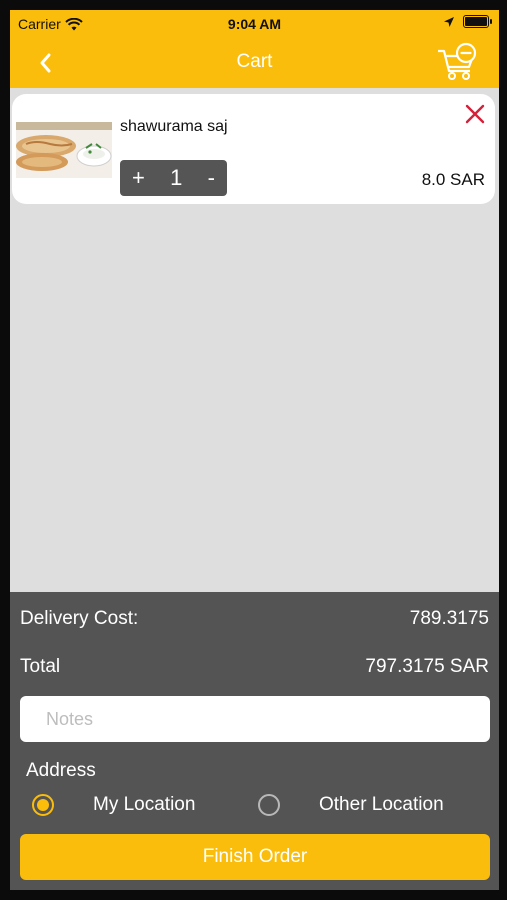 Image resolution: width=507 pixels, height=900 pixels. I want to click on finish-order-button: Finish Order, so click(255, 857).